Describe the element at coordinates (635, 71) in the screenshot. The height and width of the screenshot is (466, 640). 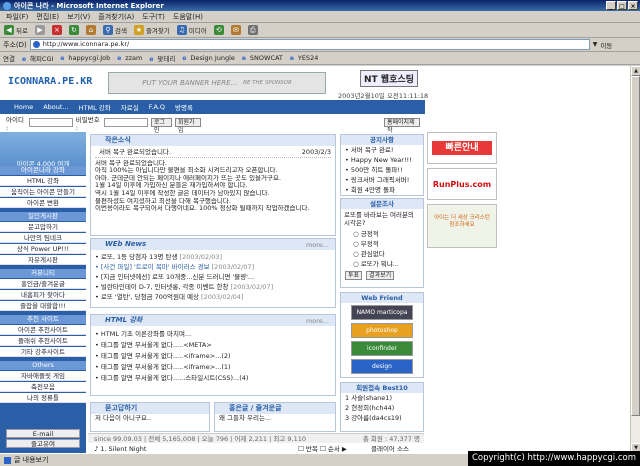
I see `scroll-up-icon: ▲` at that location.